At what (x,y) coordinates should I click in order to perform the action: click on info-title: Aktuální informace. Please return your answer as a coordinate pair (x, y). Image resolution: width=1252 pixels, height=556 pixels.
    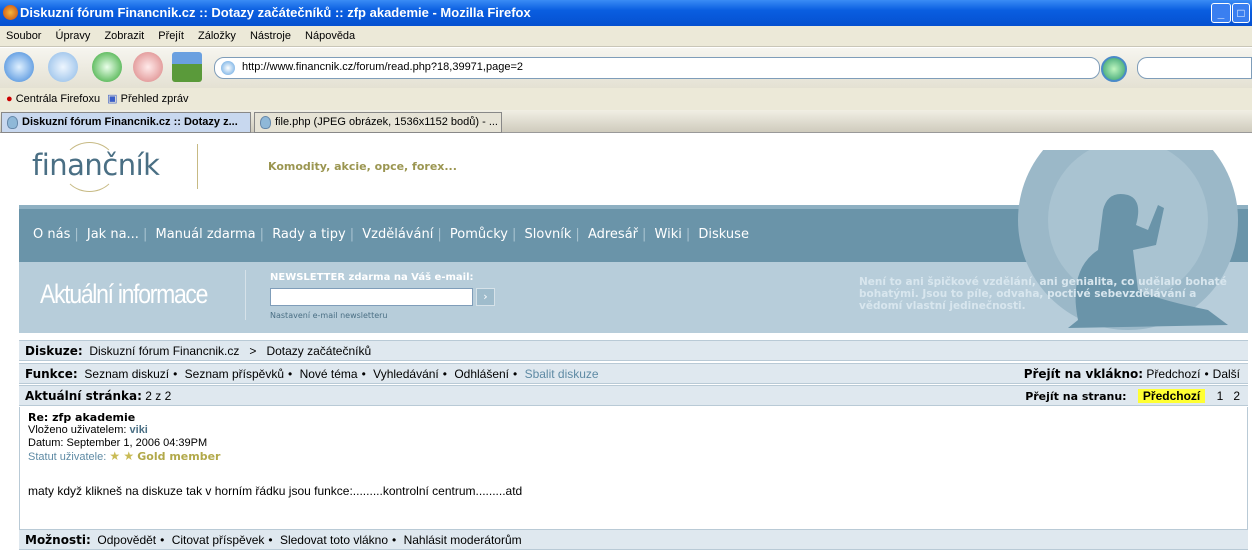
    Looking at the image, I should click on (124, 294).